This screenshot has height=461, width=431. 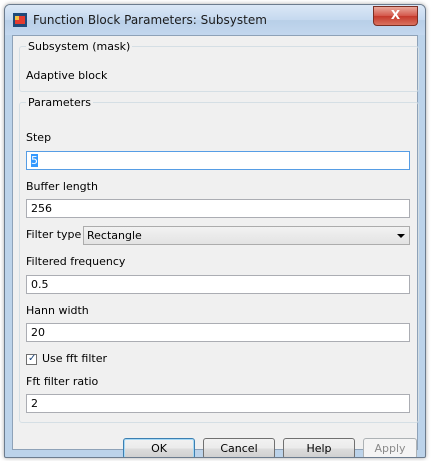 I want to click on chevron-down-icon, so click(x=401, y=236).